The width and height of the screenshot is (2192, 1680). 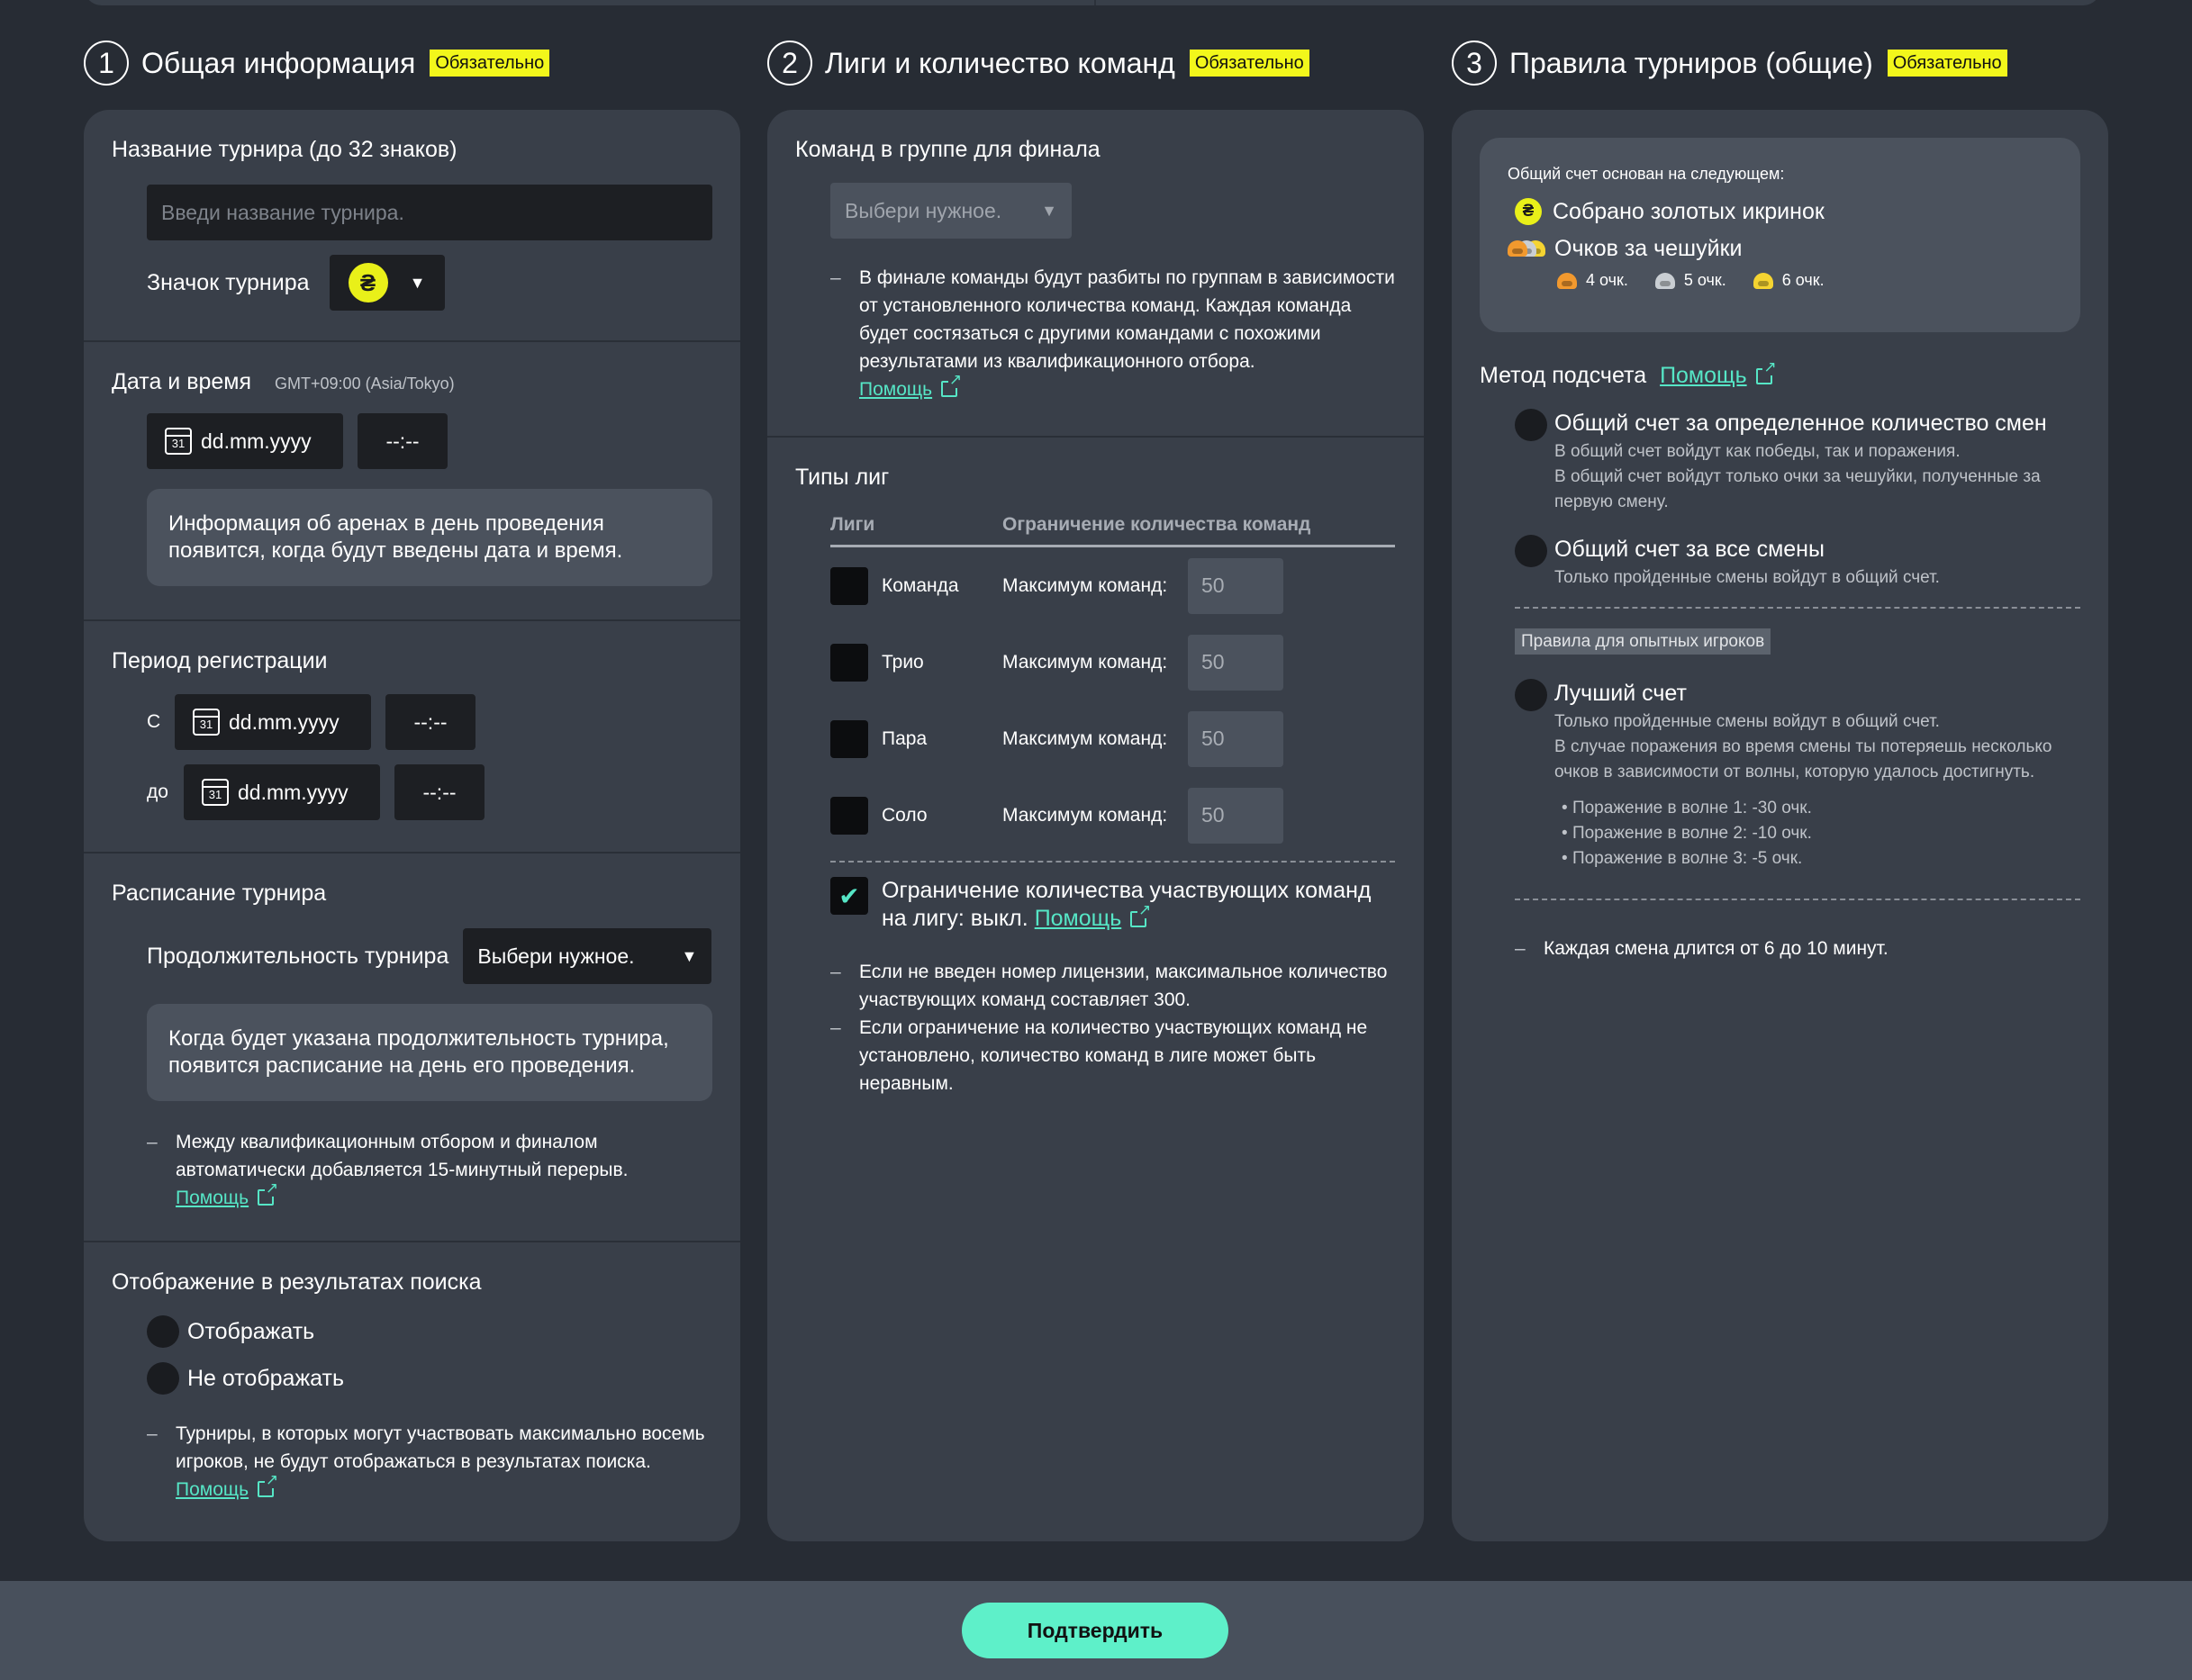 I want to click on section-header: 3 Правила турниров (общие) Обязательно, so click(x=1780, y=63).